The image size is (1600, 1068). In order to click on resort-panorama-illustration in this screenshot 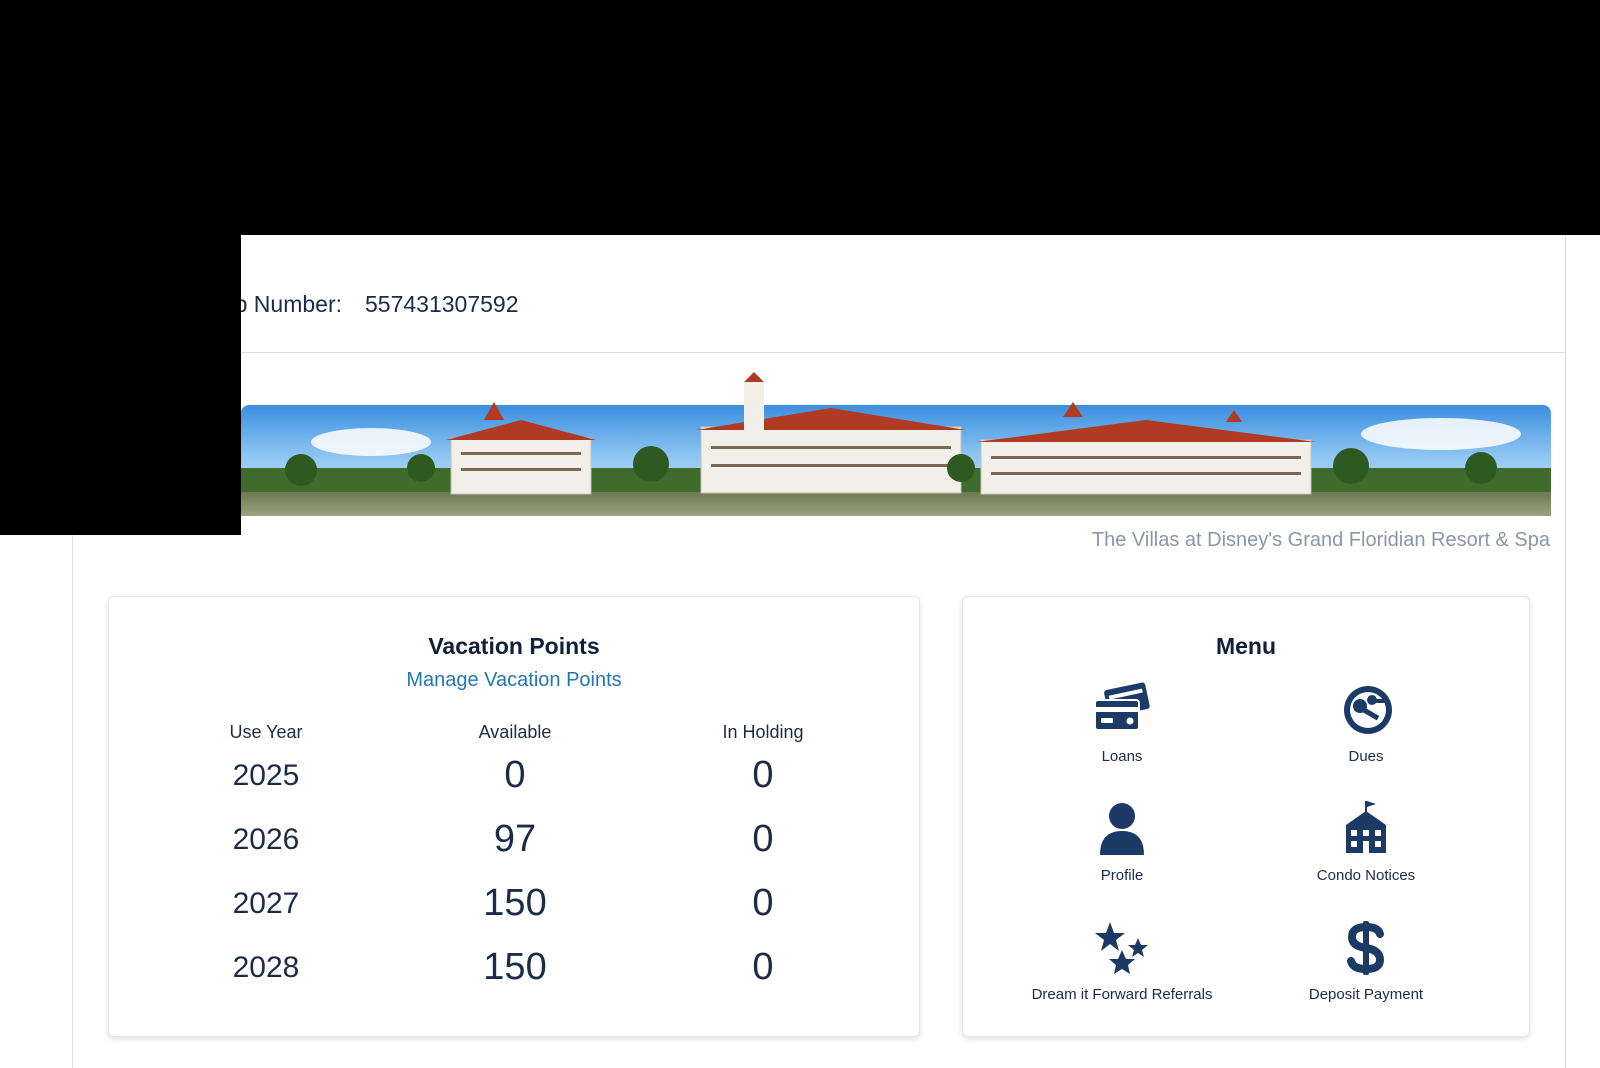, I will do `click(896, 444)`.